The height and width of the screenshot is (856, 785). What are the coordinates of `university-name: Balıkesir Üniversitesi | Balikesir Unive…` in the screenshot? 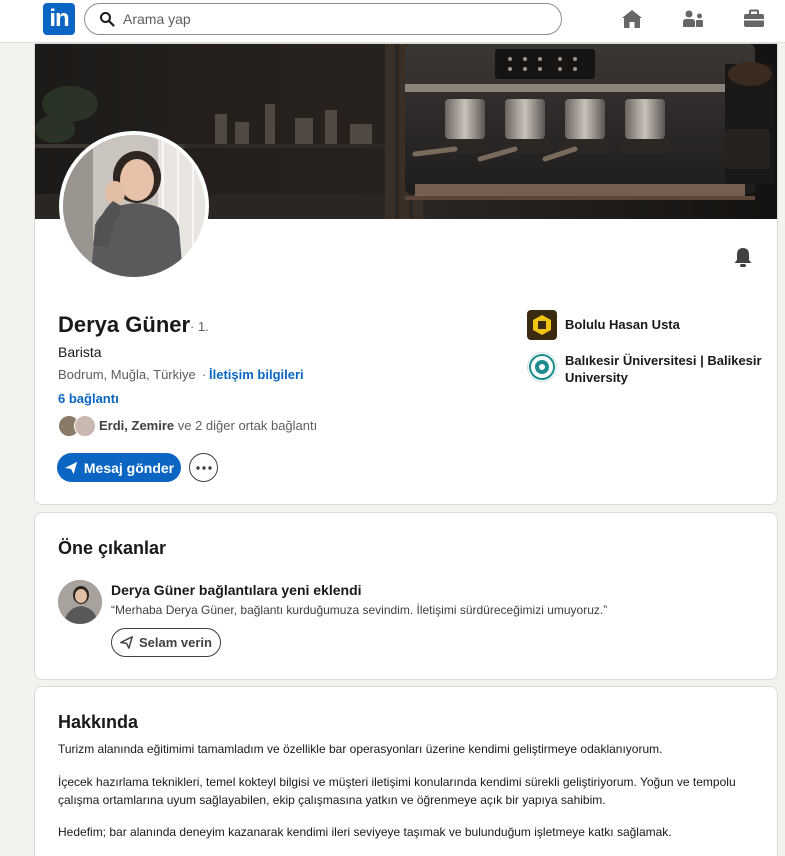 It's located at (663, 369).